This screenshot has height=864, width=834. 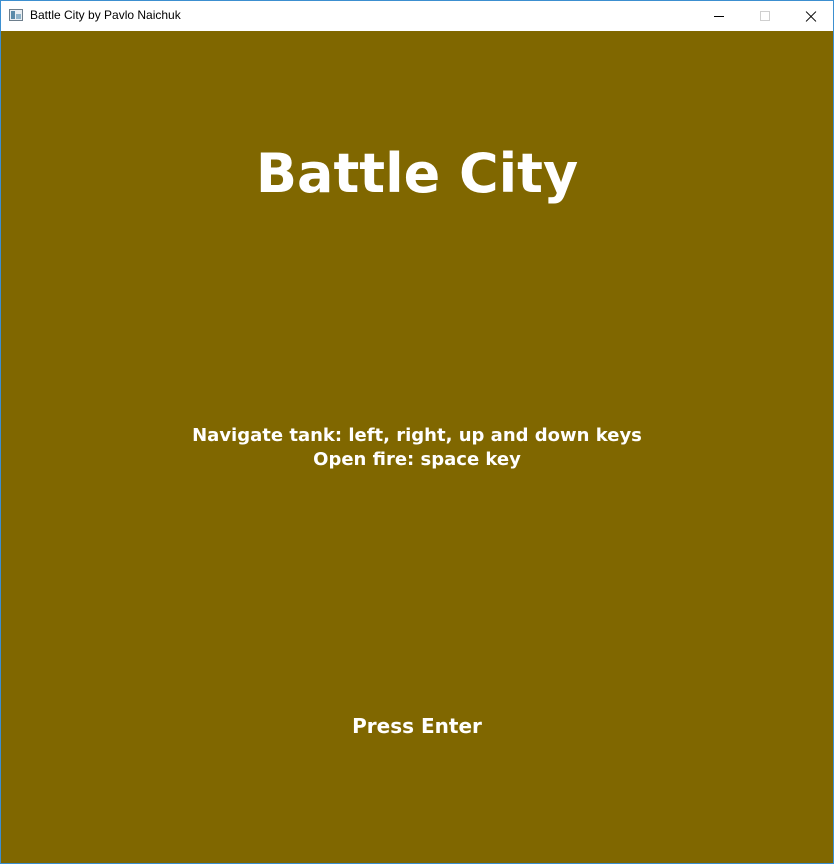 What do you see at coordinates (719, 16) in the screenshot?
I see `minimize-icon` at bounding box center [719, 16].